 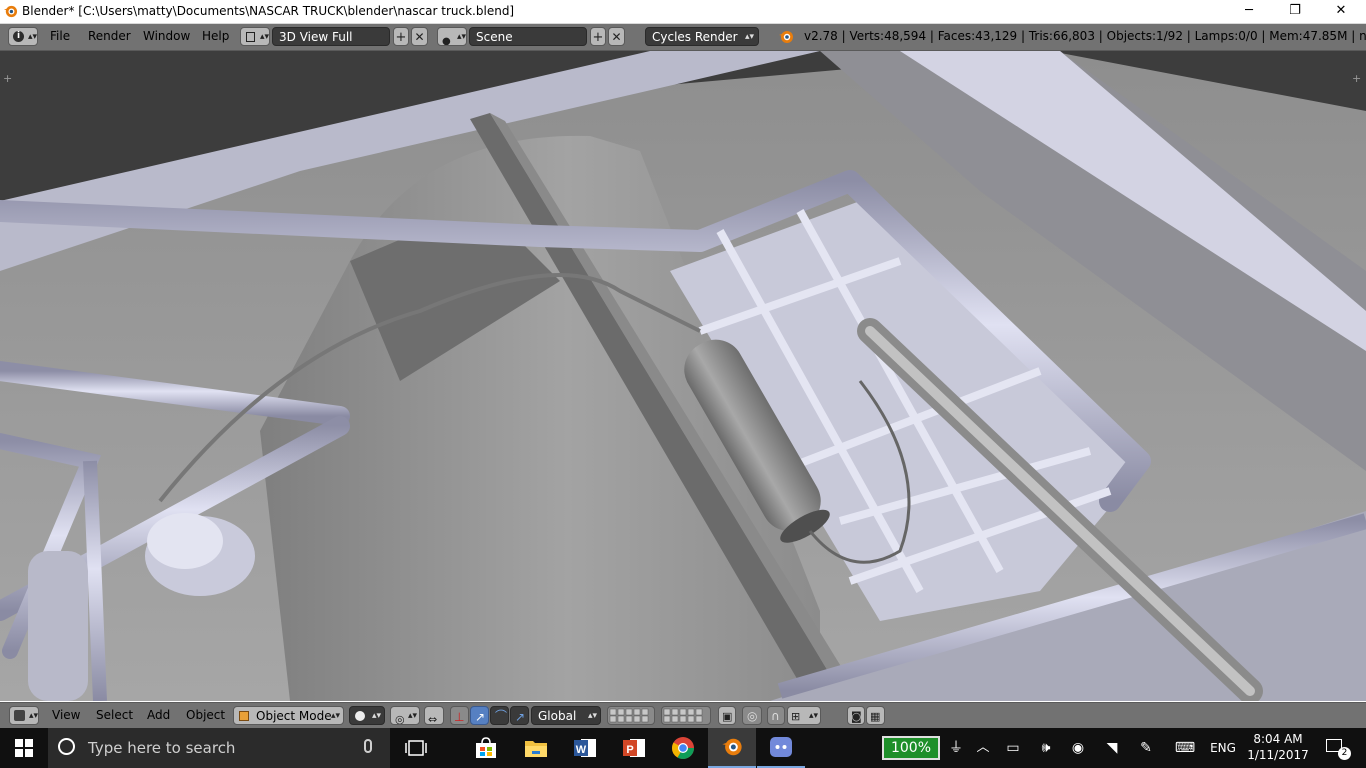 What do you see at coordinates (250, 37) in the screenshot?
I see `screen-layout-icon` at bounding box center [250, 37].